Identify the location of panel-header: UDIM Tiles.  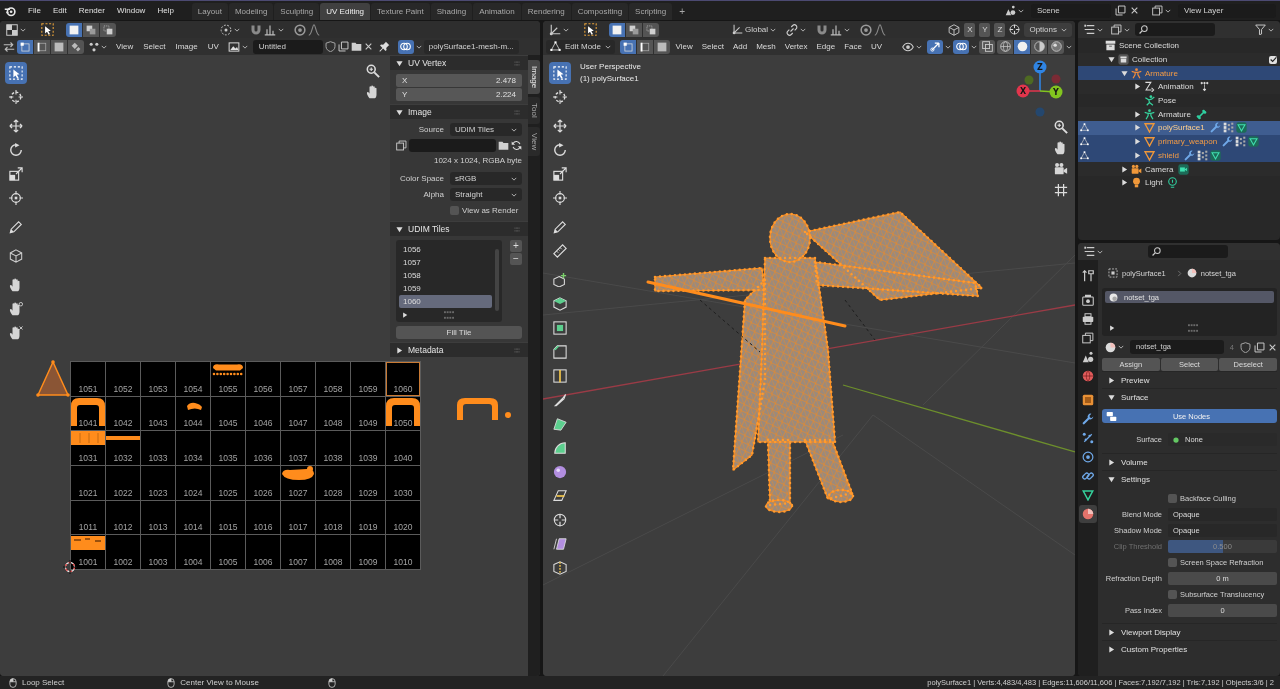
(459, 229).